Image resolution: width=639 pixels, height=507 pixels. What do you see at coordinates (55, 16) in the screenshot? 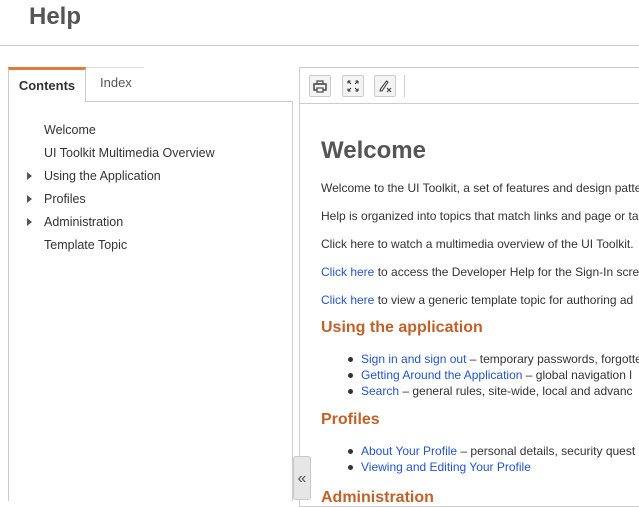
I see `page-title: Help` at bounding box center [55, 16].